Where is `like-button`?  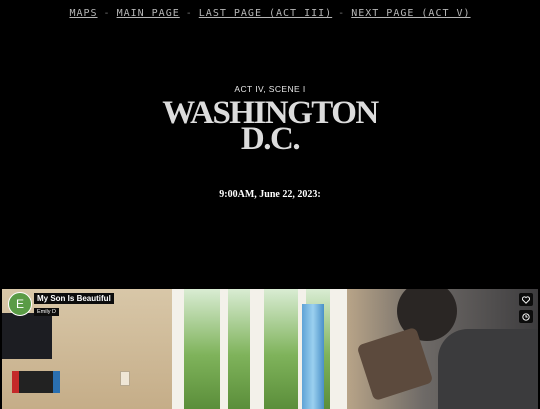
like-button is located at coordinates (526, 299).